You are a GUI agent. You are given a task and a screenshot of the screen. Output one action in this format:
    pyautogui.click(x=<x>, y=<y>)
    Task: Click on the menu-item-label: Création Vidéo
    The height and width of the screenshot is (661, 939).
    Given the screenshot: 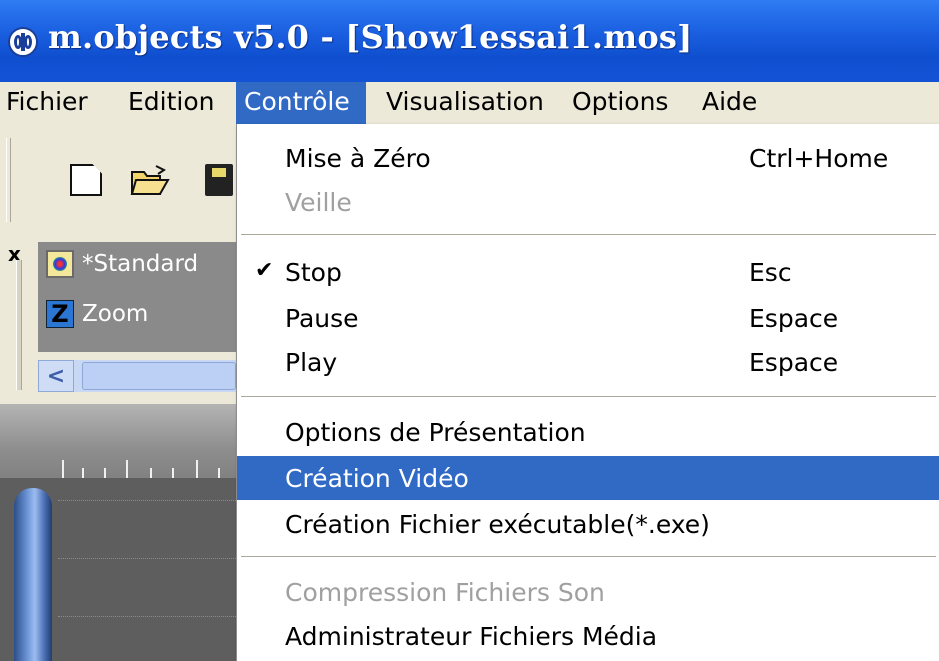 What is the action you would take?
    pyautogui.click(x=377, y=478)
    